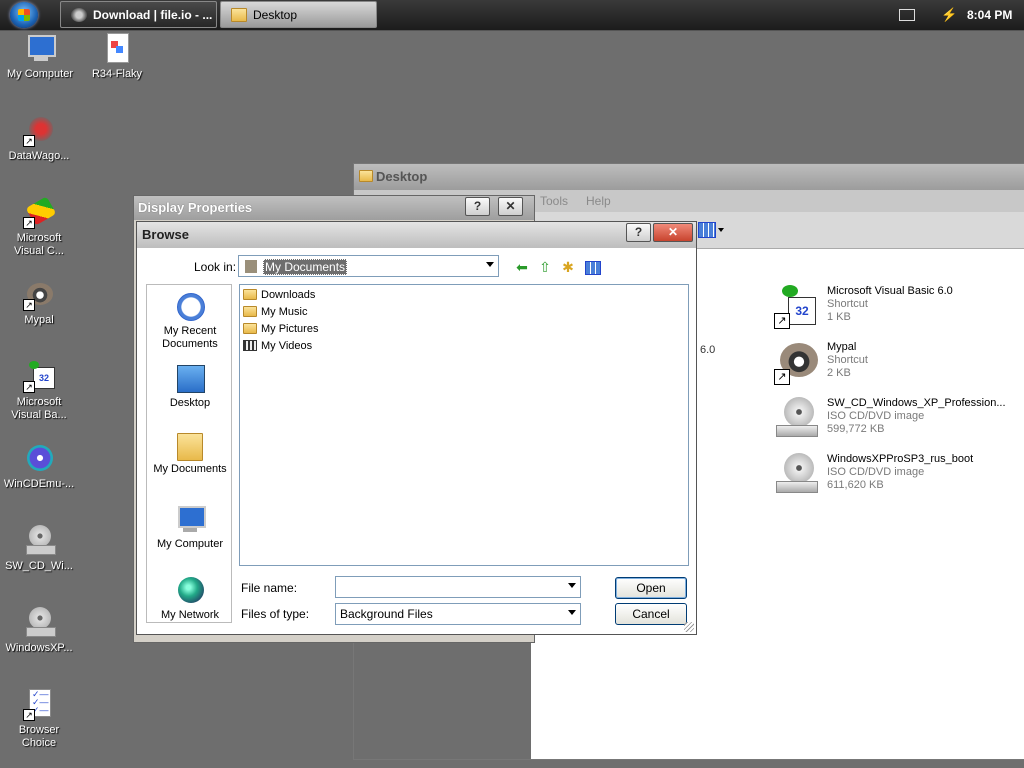 The height and width of the screenshot is (768, 1024). What do you see at coordinates (195, 207) in the screenshot?
I see `window-title: Display Properties` at bounding box center [195, 207].